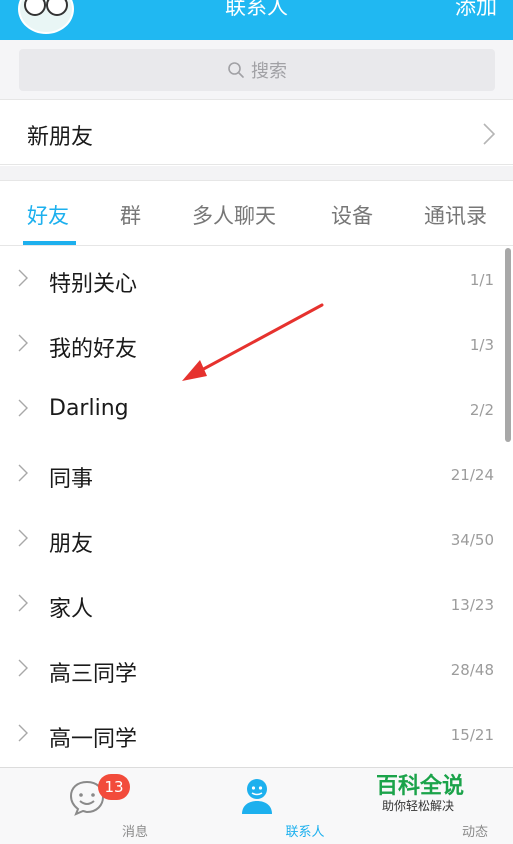 This screenshot has width=513, height=844. I want to click on group-name: 同事, so click(71, 479).